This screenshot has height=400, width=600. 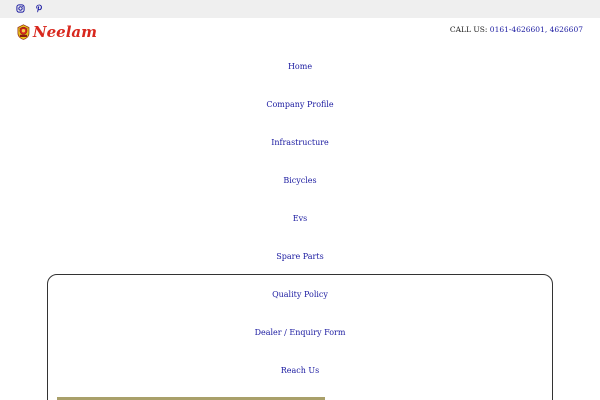 I want to click on nav-item-quality-policy: Quality Policy, so click(x=300, y=294).